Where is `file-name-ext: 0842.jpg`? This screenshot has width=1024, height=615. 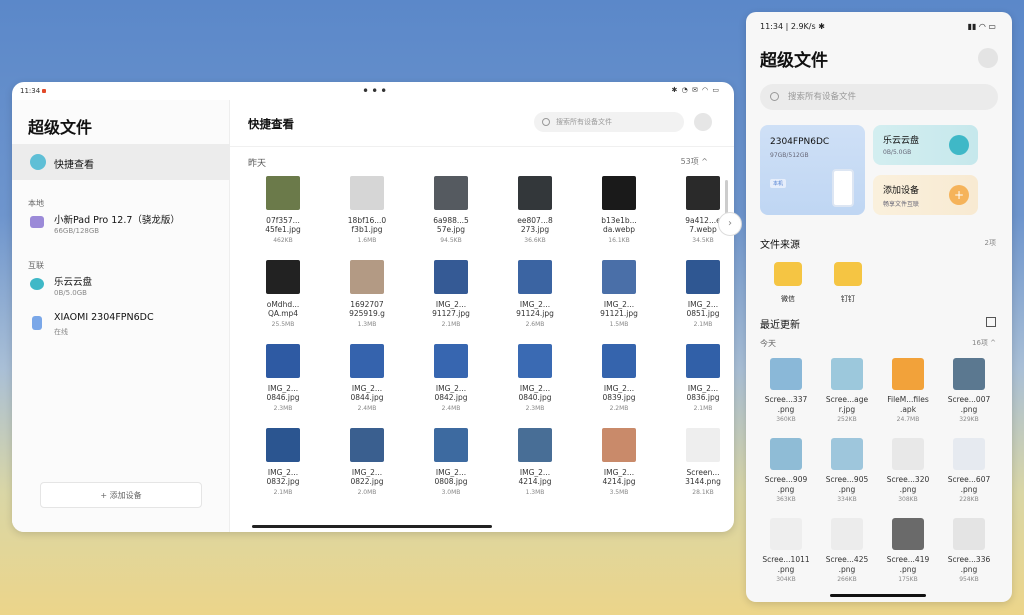
file-name-ext: 0842.jpg is located at coordinates (451, 397).